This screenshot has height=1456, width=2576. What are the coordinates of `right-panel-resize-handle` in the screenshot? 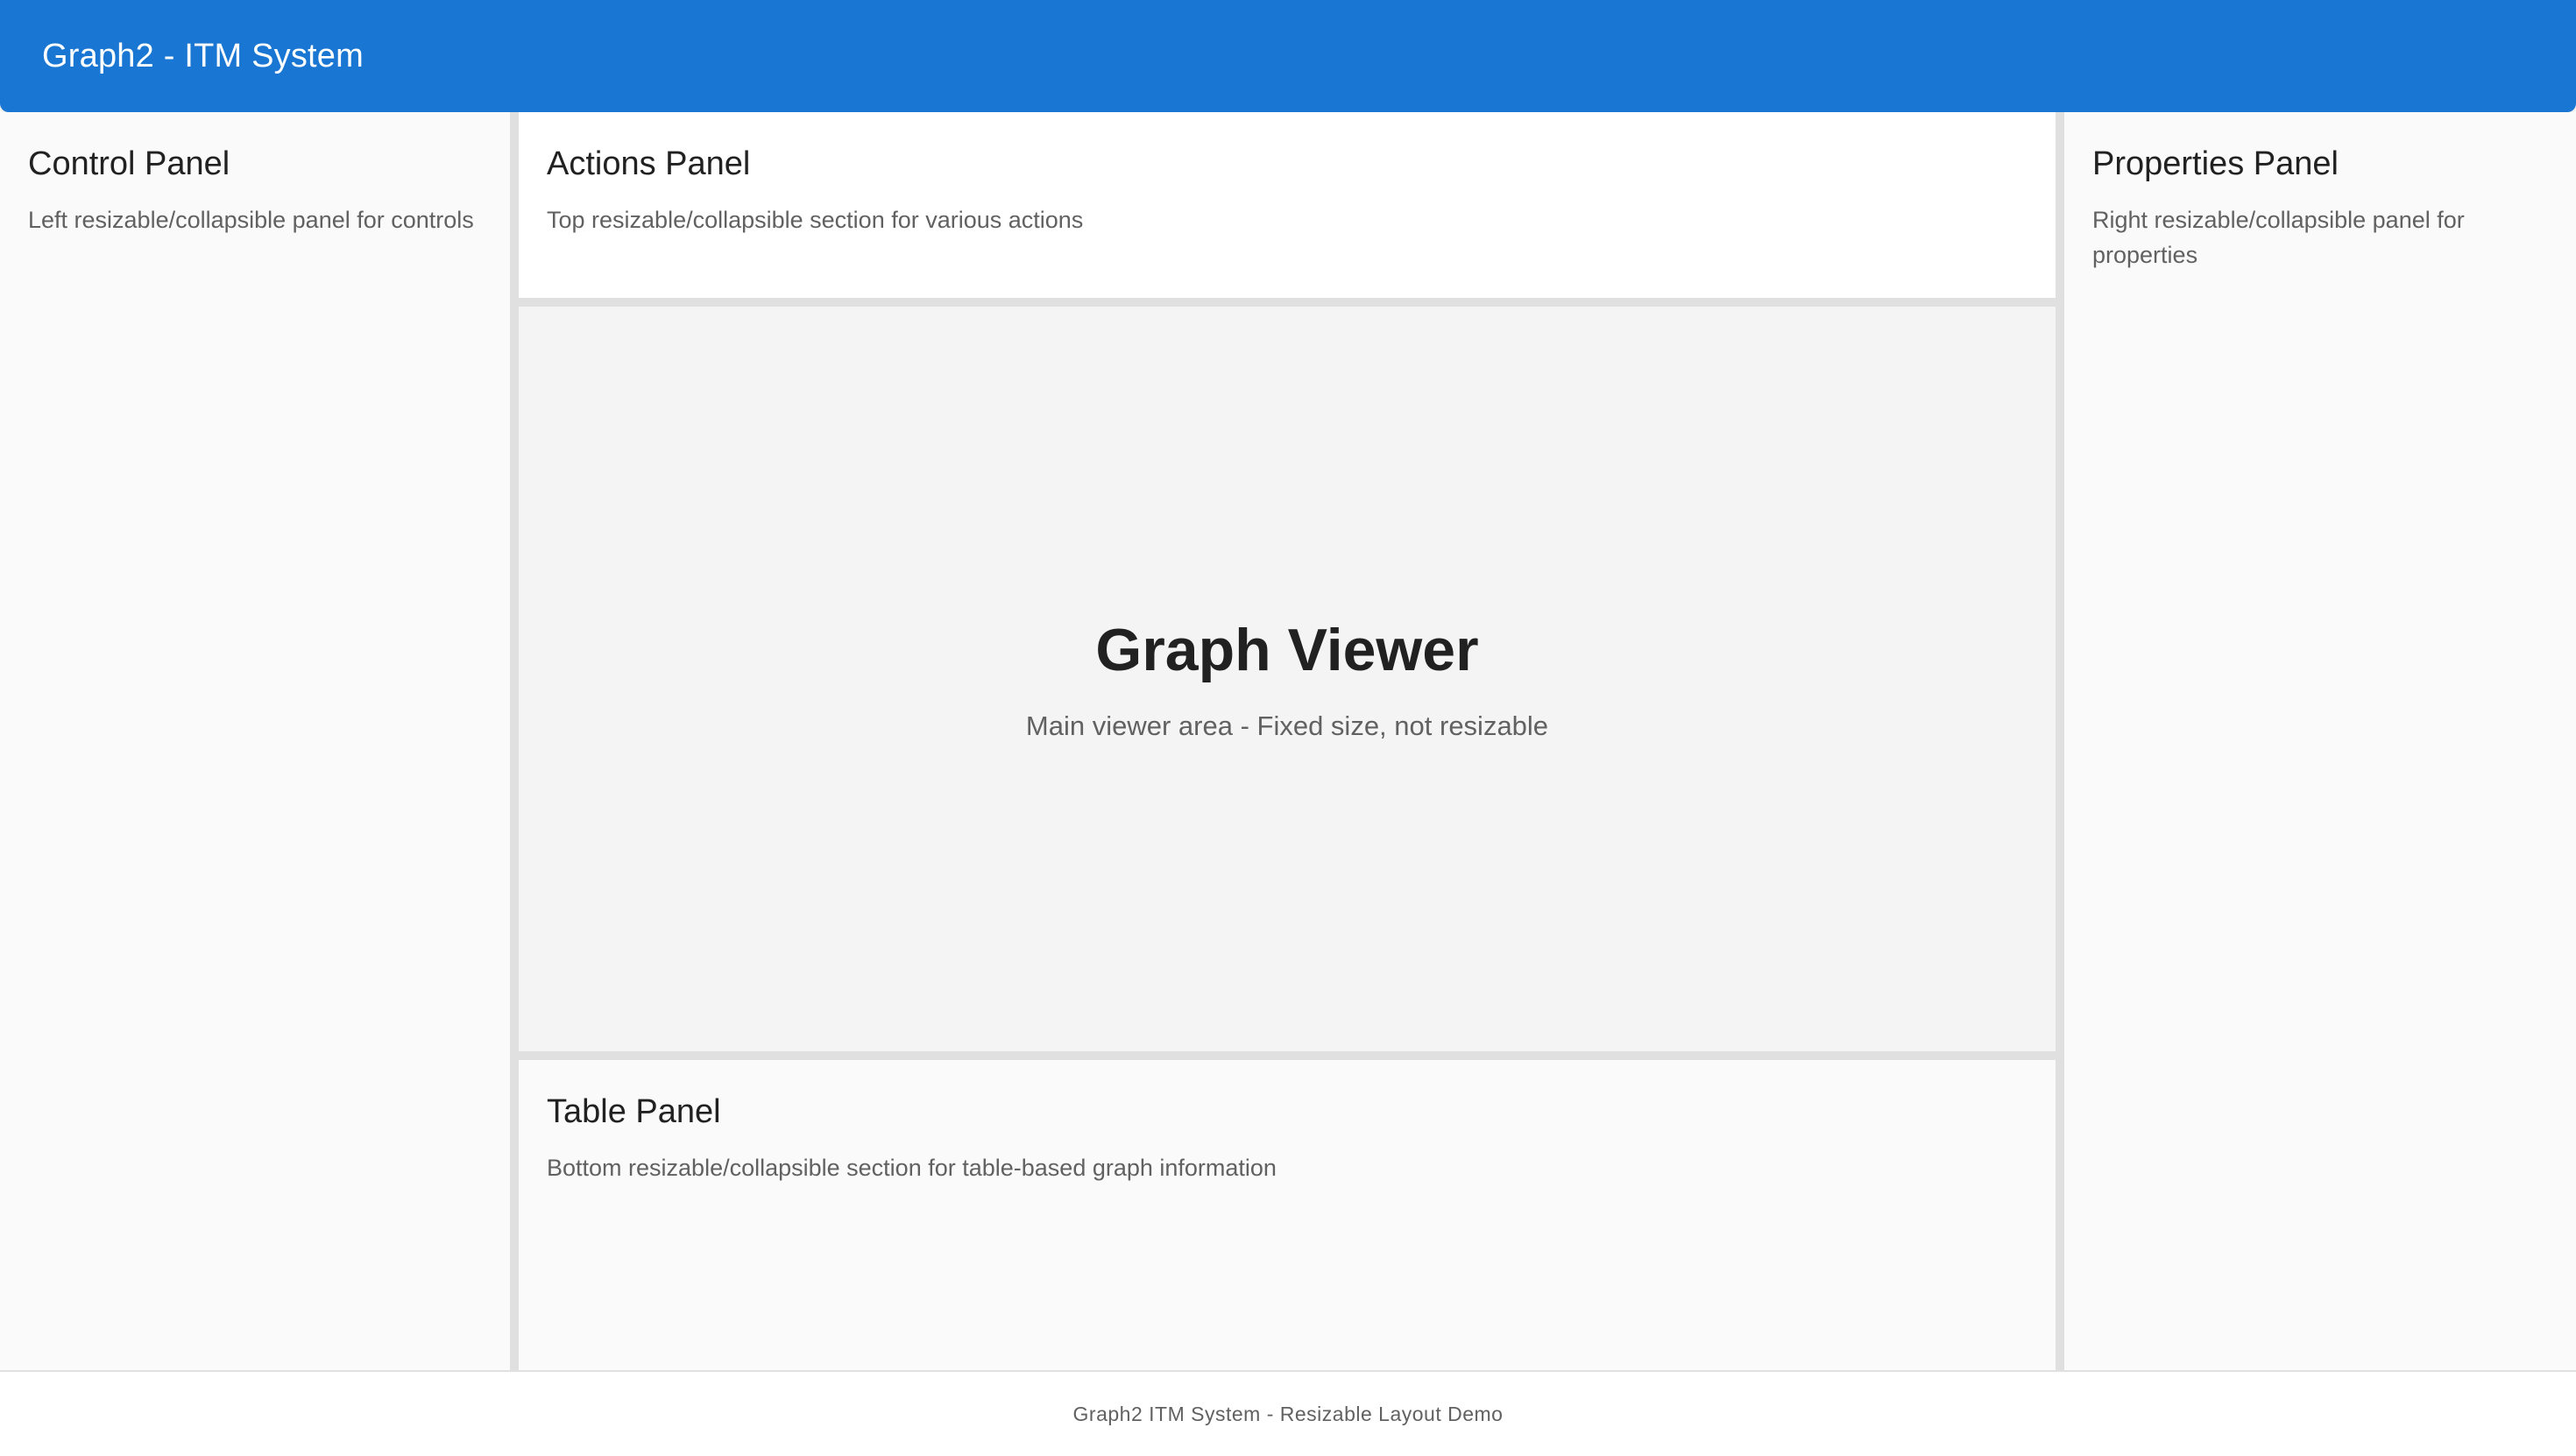 It's located at (2060, 741).